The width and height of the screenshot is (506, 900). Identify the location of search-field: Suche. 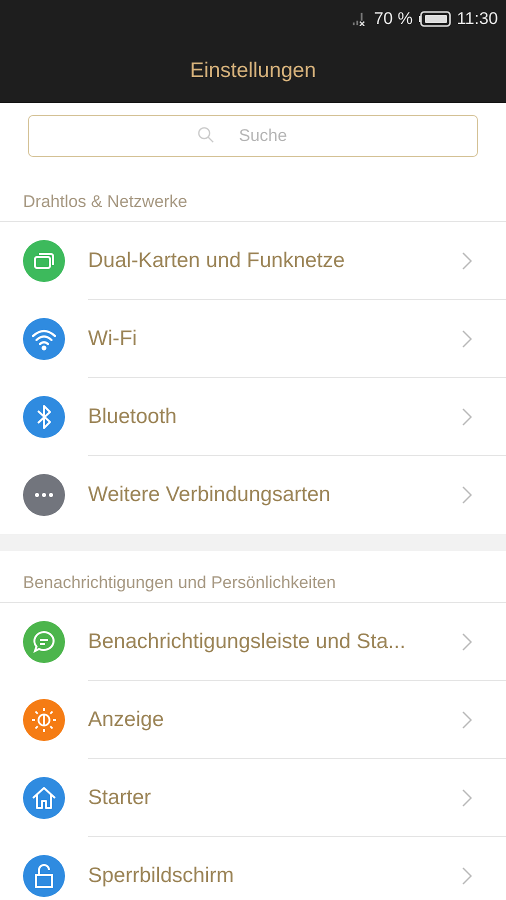
(253, 136).